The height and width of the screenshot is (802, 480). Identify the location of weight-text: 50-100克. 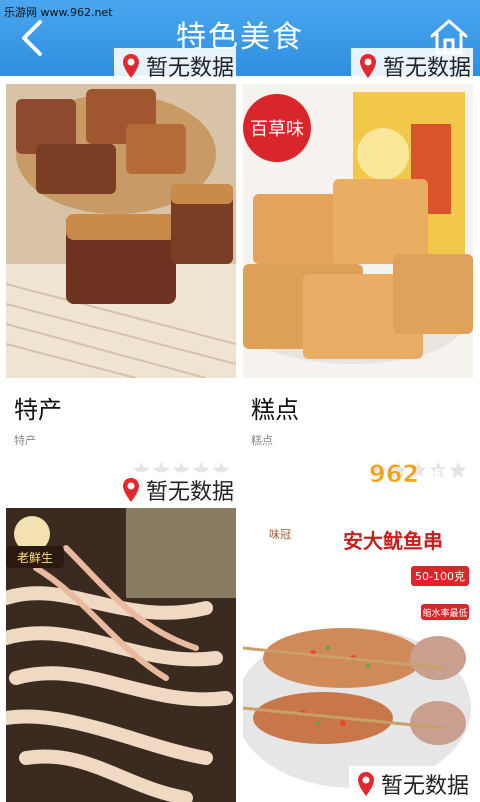
(440, 576).